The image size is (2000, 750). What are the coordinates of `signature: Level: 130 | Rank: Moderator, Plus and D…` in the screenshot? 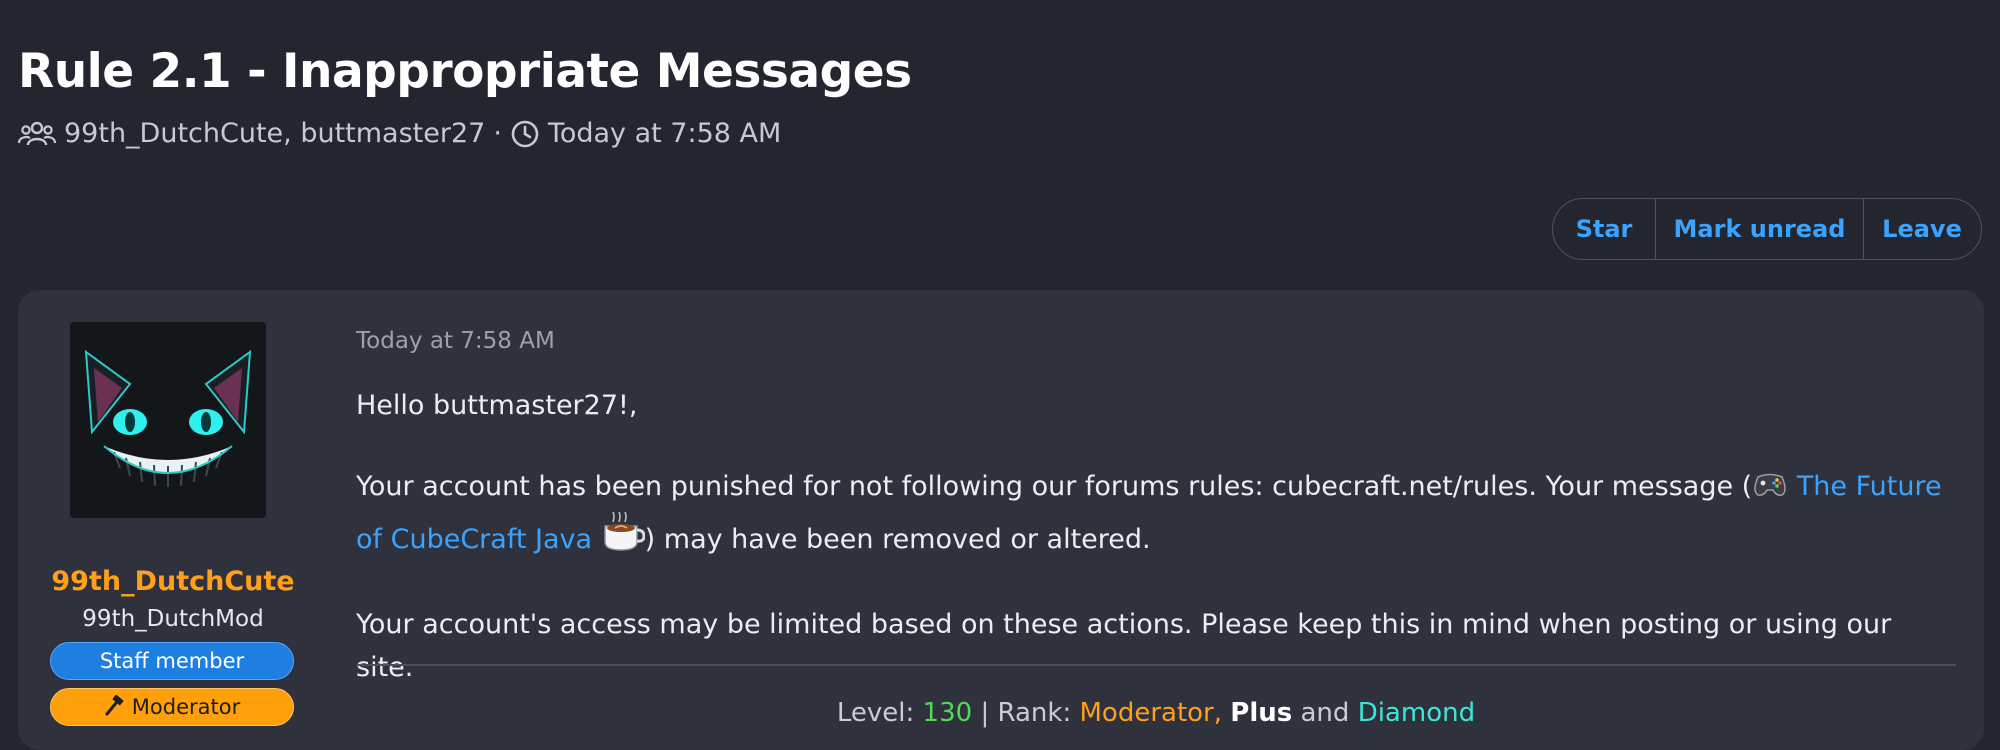 It's located at (1156, 713).